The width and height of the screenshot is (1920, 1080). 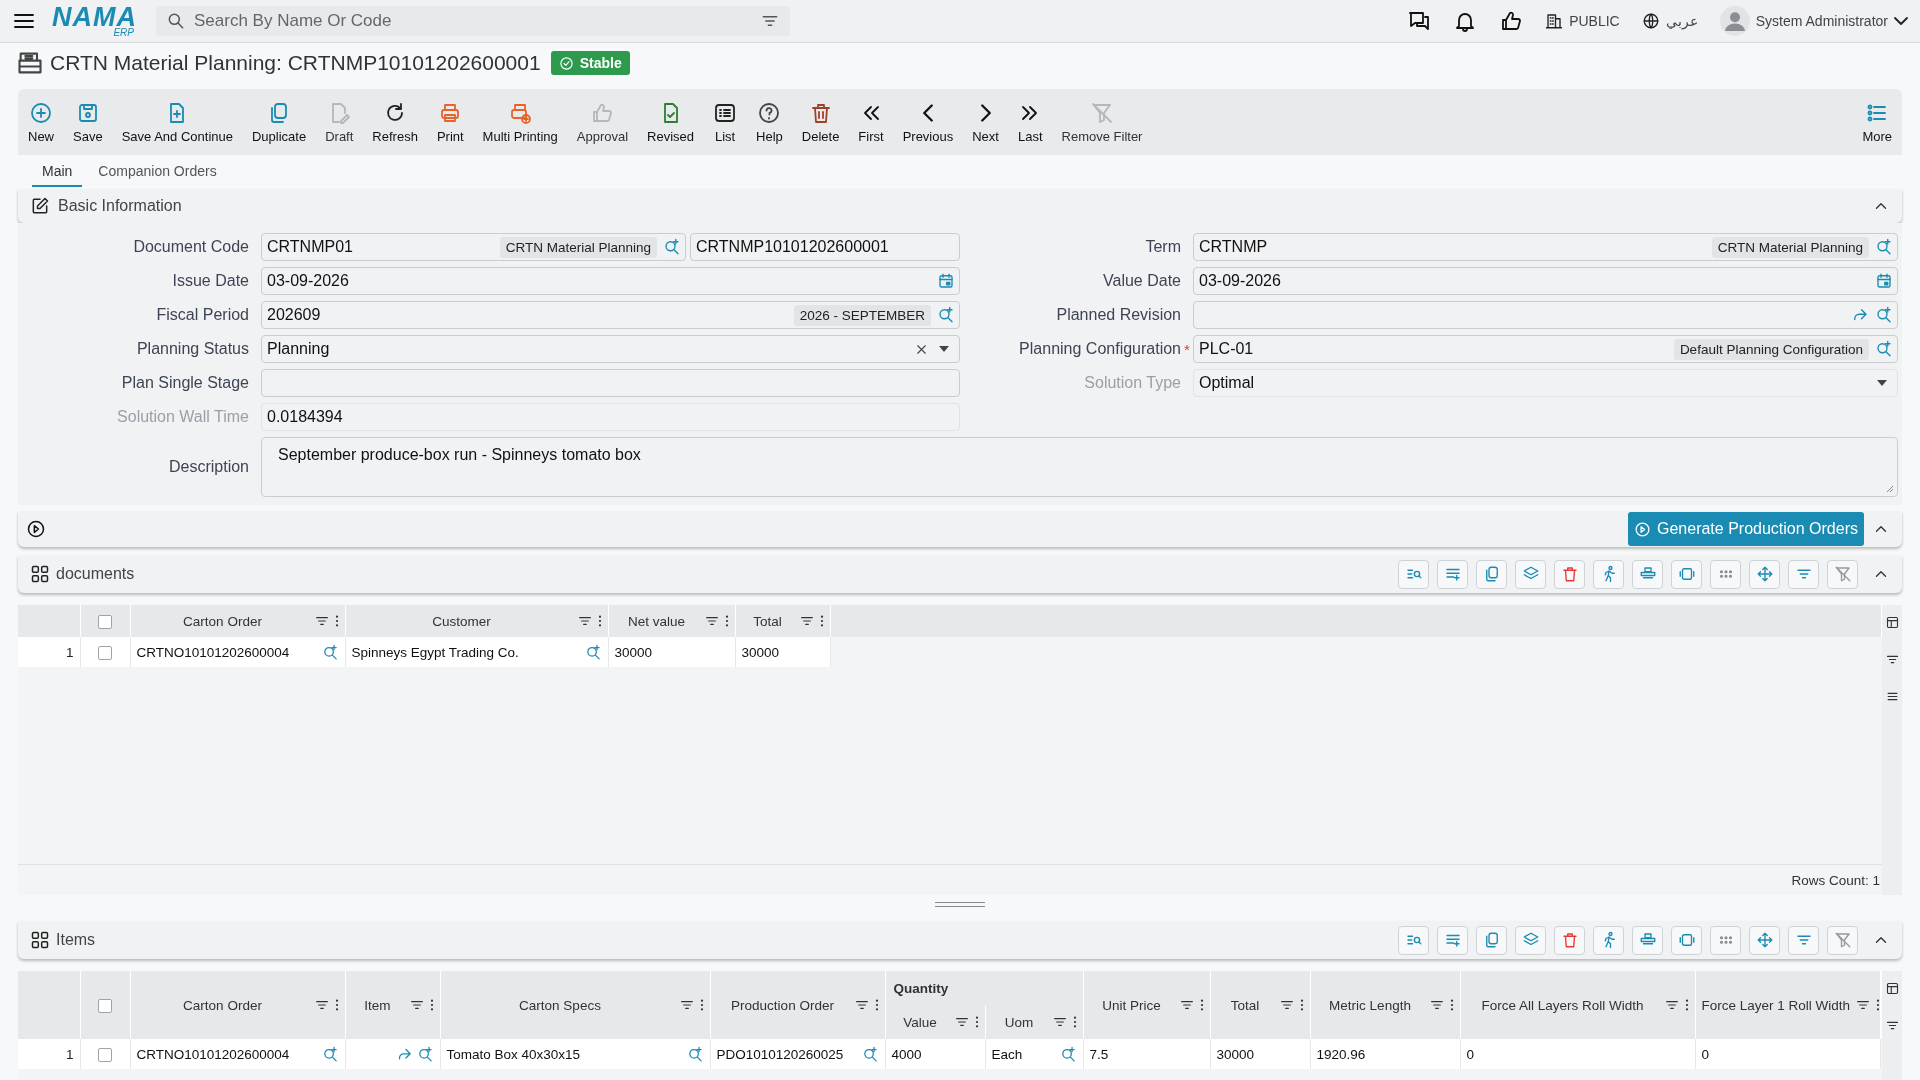 What do you see at coordinates (1582, 21) in the screenshot?
I see `branch-selector: PUBLIC` at bounding box center [1582, 21].